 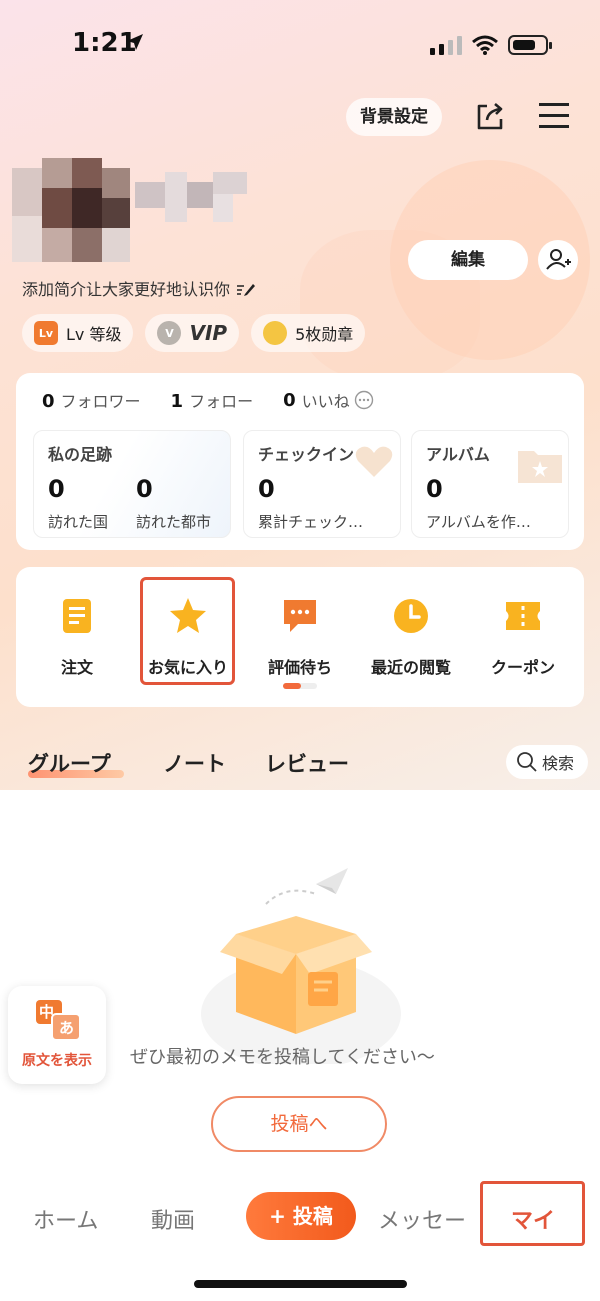 I want to click on add-person-icon, so click(x=558, y=259).